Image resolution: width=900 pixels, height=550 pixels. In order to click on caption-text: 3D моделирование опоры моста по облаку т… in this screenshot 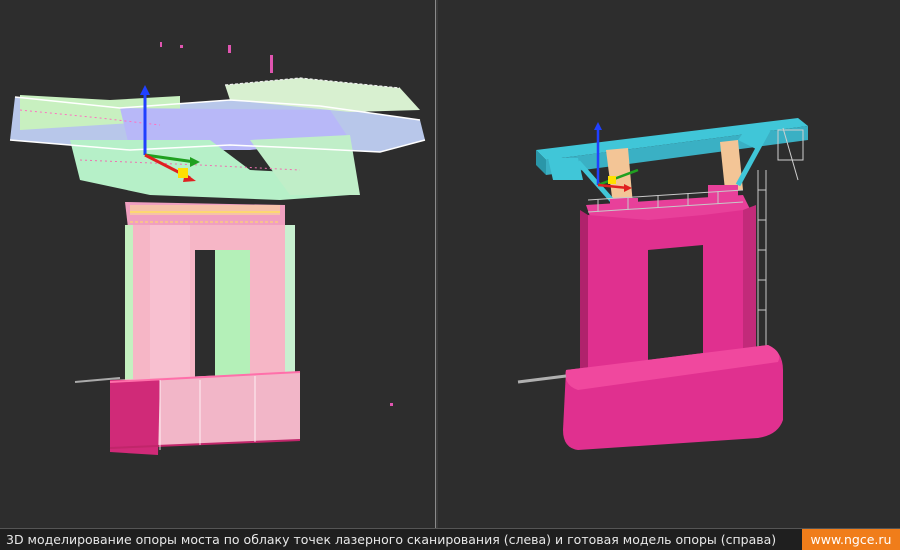, I will do `click(391, 539)`.